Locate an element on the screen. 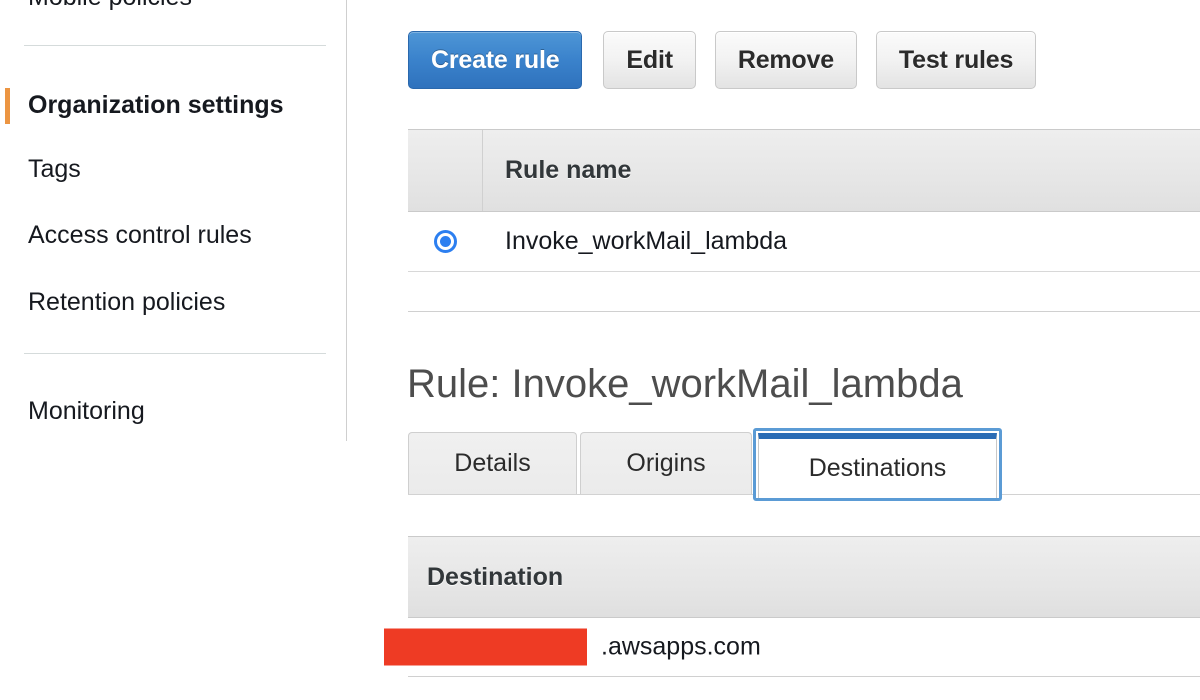 The height and width of the screenshot is (700, 1200). rules-row-select-cell is located at coordinates (445, 241).